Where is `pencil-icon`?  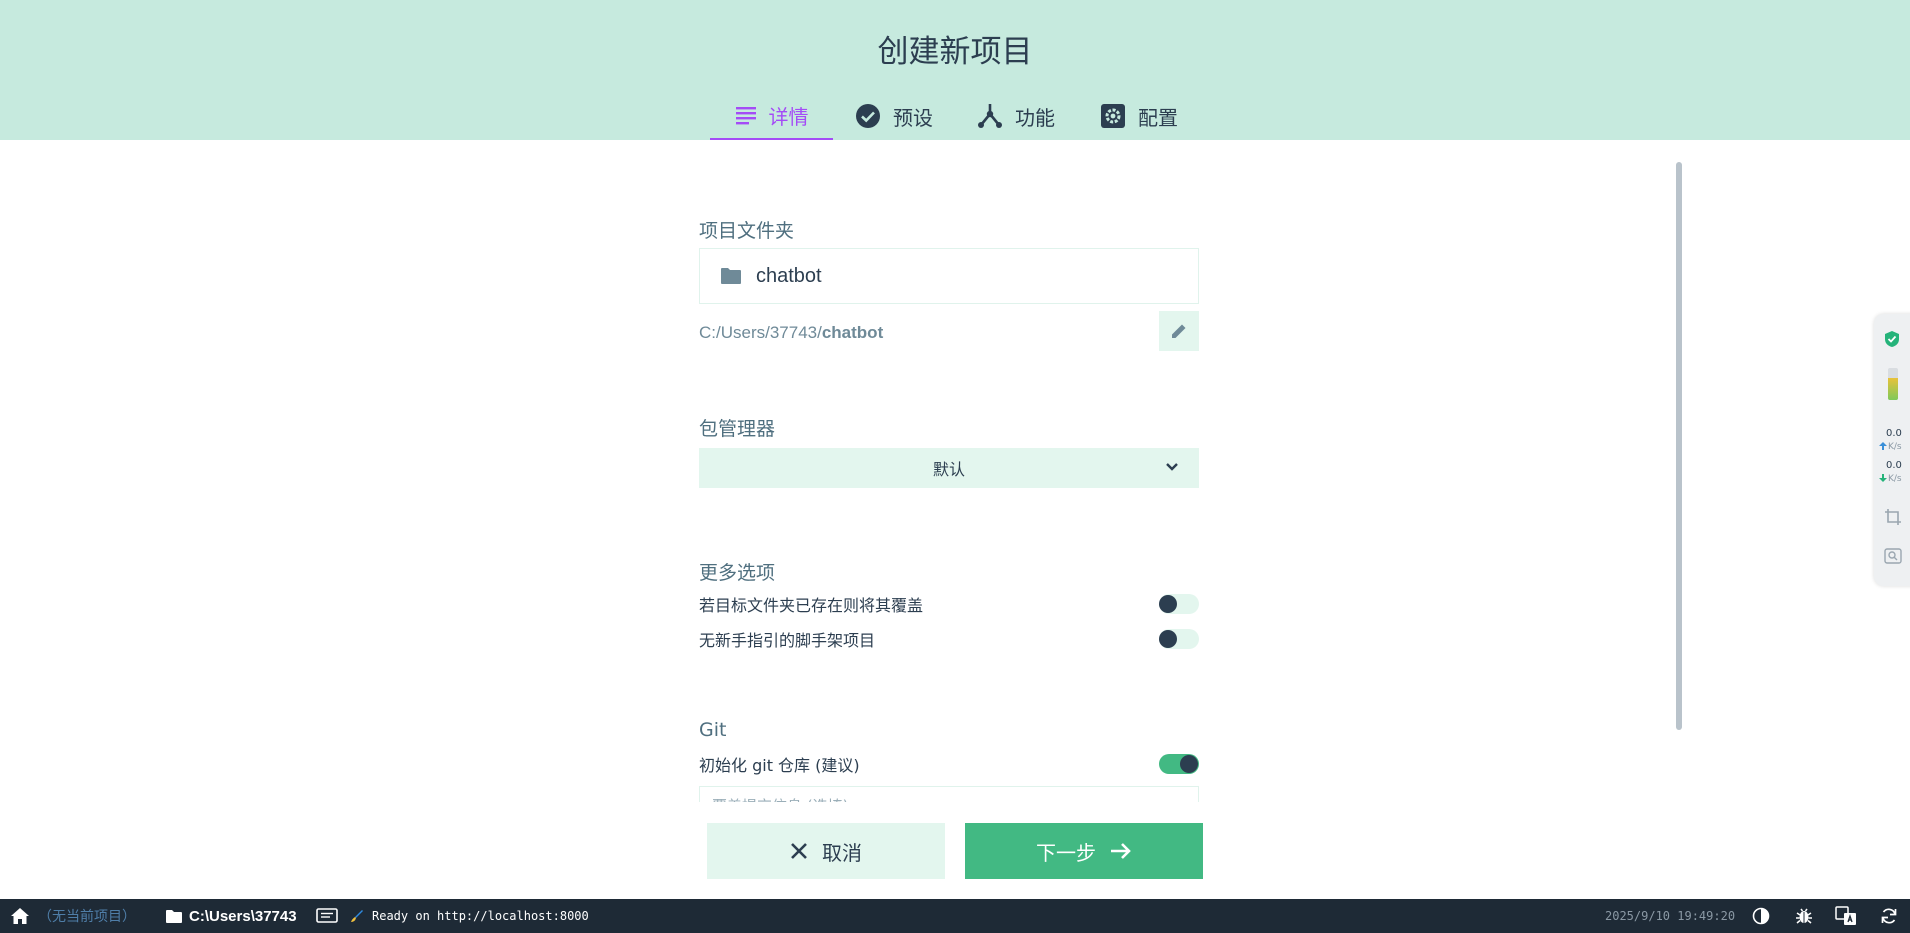 pencil-icon is located at coordinates (1179, 331).